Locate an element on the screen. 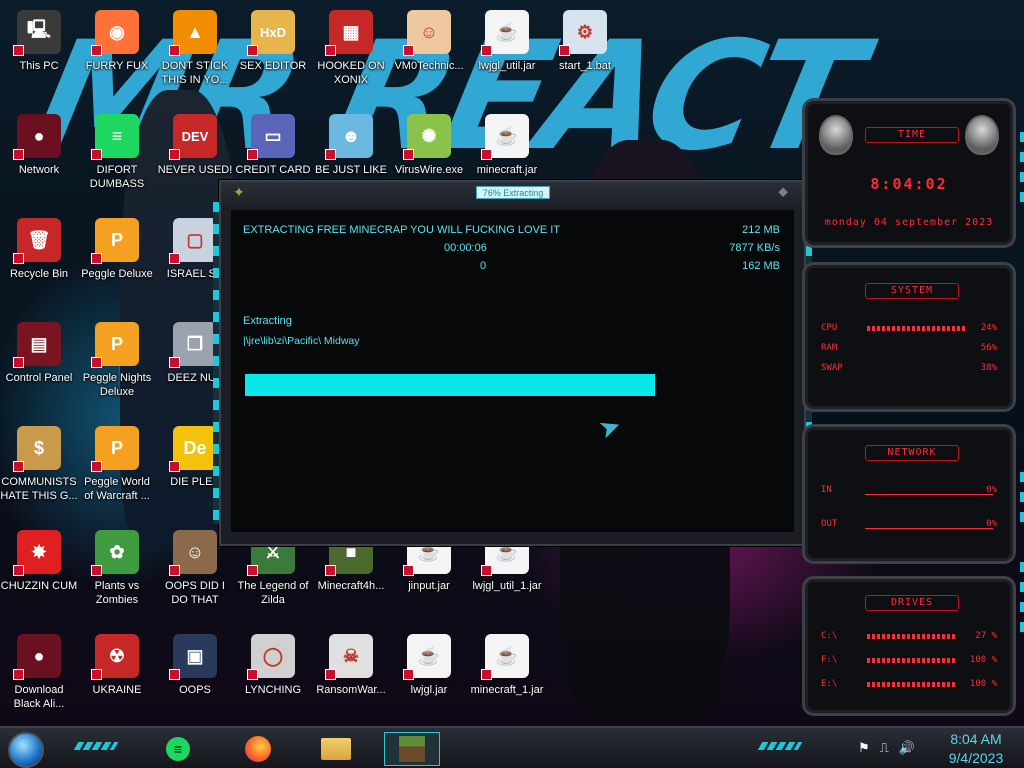 The height and width of the screenshot is (768, 1024). system-tray: ⚑ ⎍ 🔊 is located at coordinates (886, 748).